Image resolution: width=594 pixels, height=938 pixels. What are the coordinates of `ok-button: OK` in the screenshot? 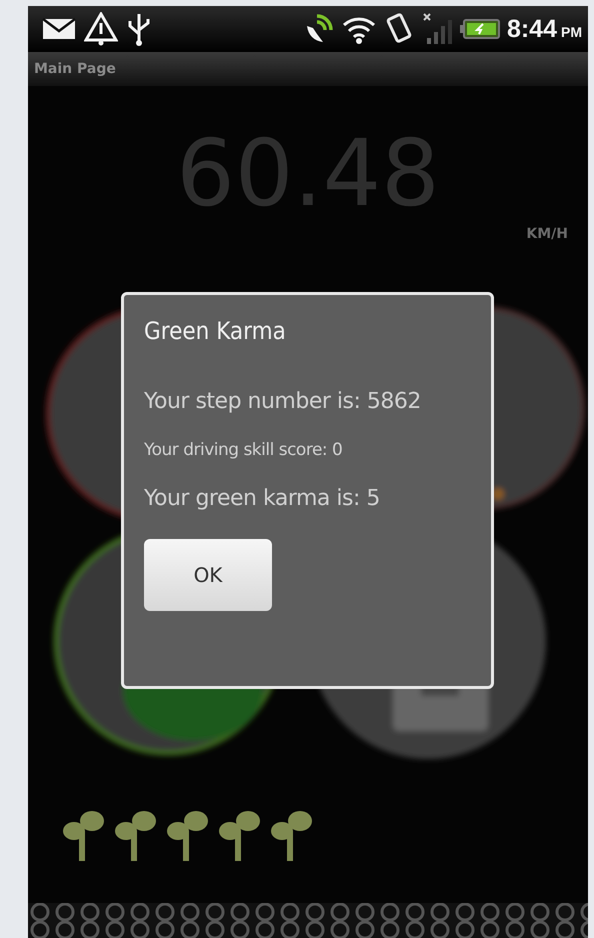 It's located at (208, 575).